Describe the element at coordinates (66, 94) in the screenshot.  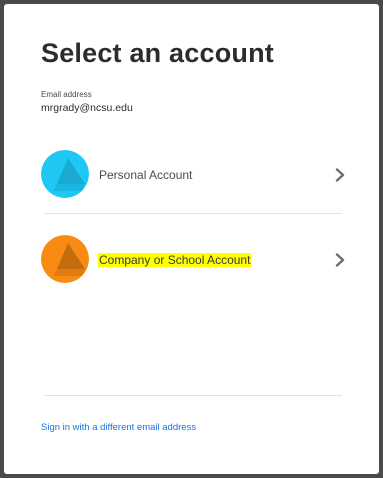
I see `email-address-label: Email address` at that location.